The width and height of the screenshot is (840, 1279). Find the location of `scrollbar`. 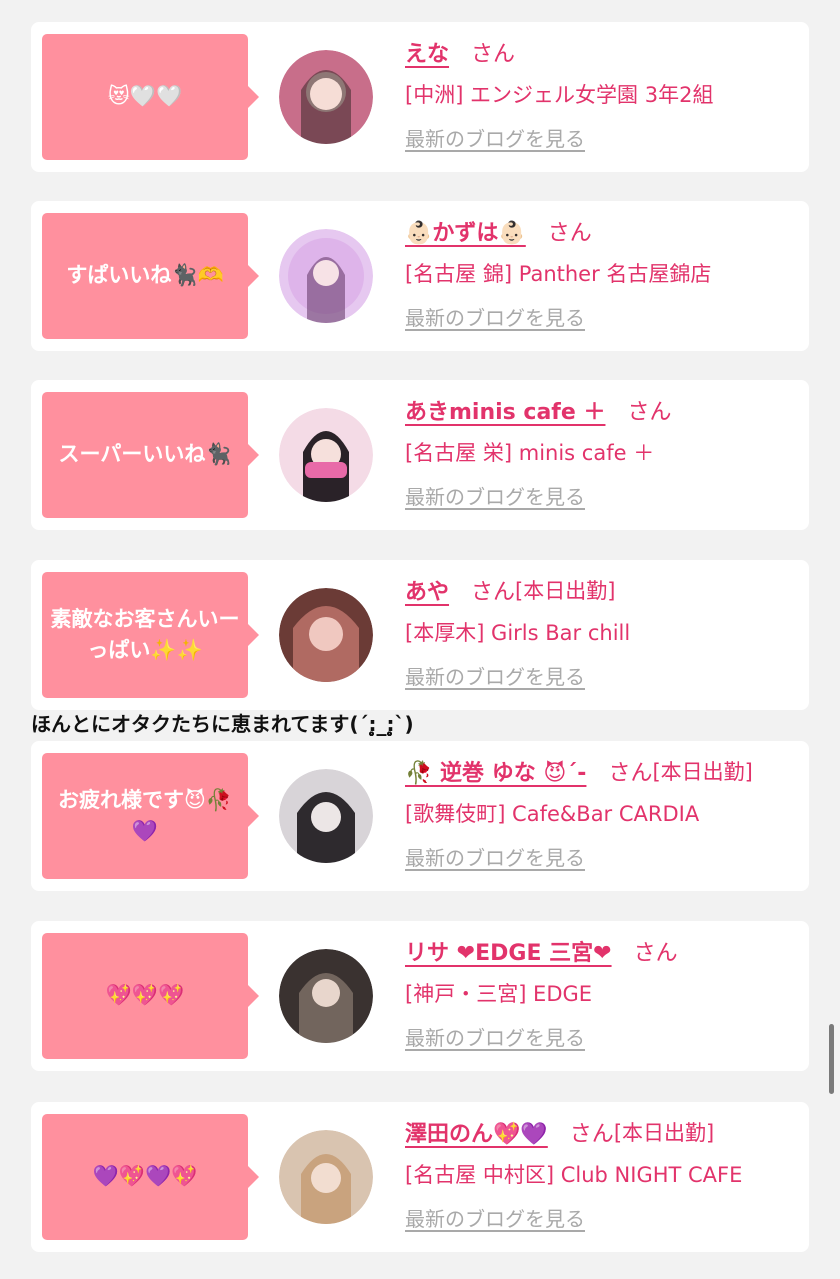

scrollbar is located at coordinates (831, 1059).